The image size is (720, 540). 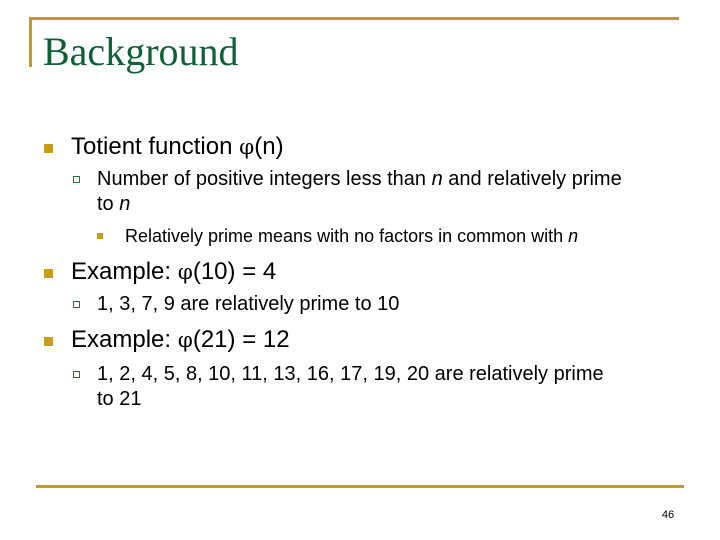 I want to click on example-expression: (10) = 4, so click(x=234, y=271).